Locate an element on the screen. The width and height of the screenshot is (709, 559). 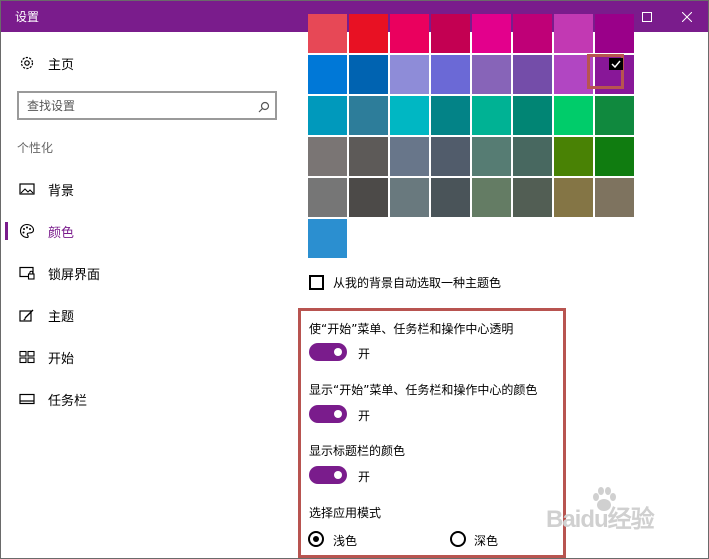
search-input: 查找设置 is located at coordinates (147, 105).